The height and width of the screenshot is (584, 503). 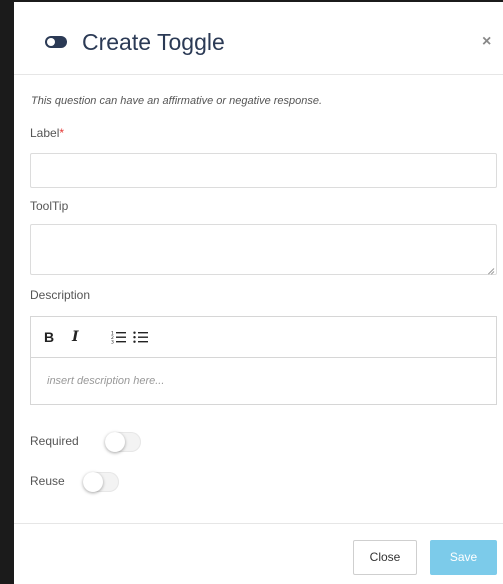 I want to click on resize-handle, so click(x=490, y=268).